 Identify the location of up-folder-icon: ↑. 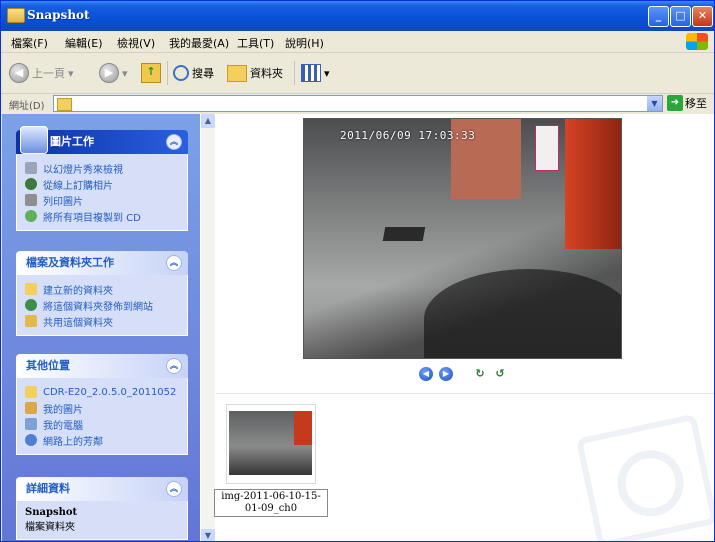
(151, 73).